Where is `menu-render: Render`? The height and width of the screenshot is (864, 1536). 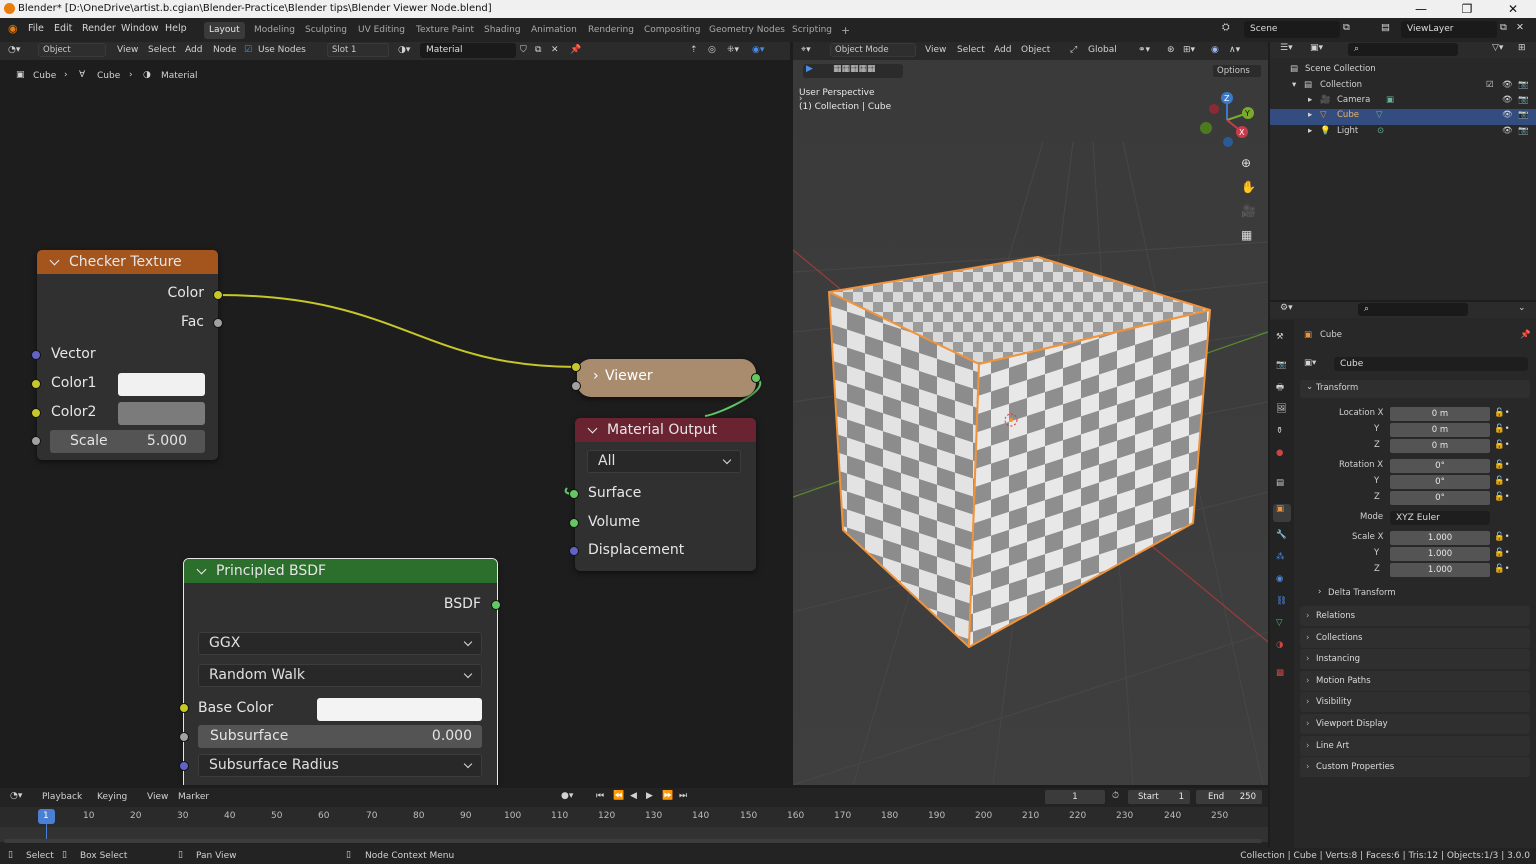 menu-render: Render is located at coordinates (99, 28).